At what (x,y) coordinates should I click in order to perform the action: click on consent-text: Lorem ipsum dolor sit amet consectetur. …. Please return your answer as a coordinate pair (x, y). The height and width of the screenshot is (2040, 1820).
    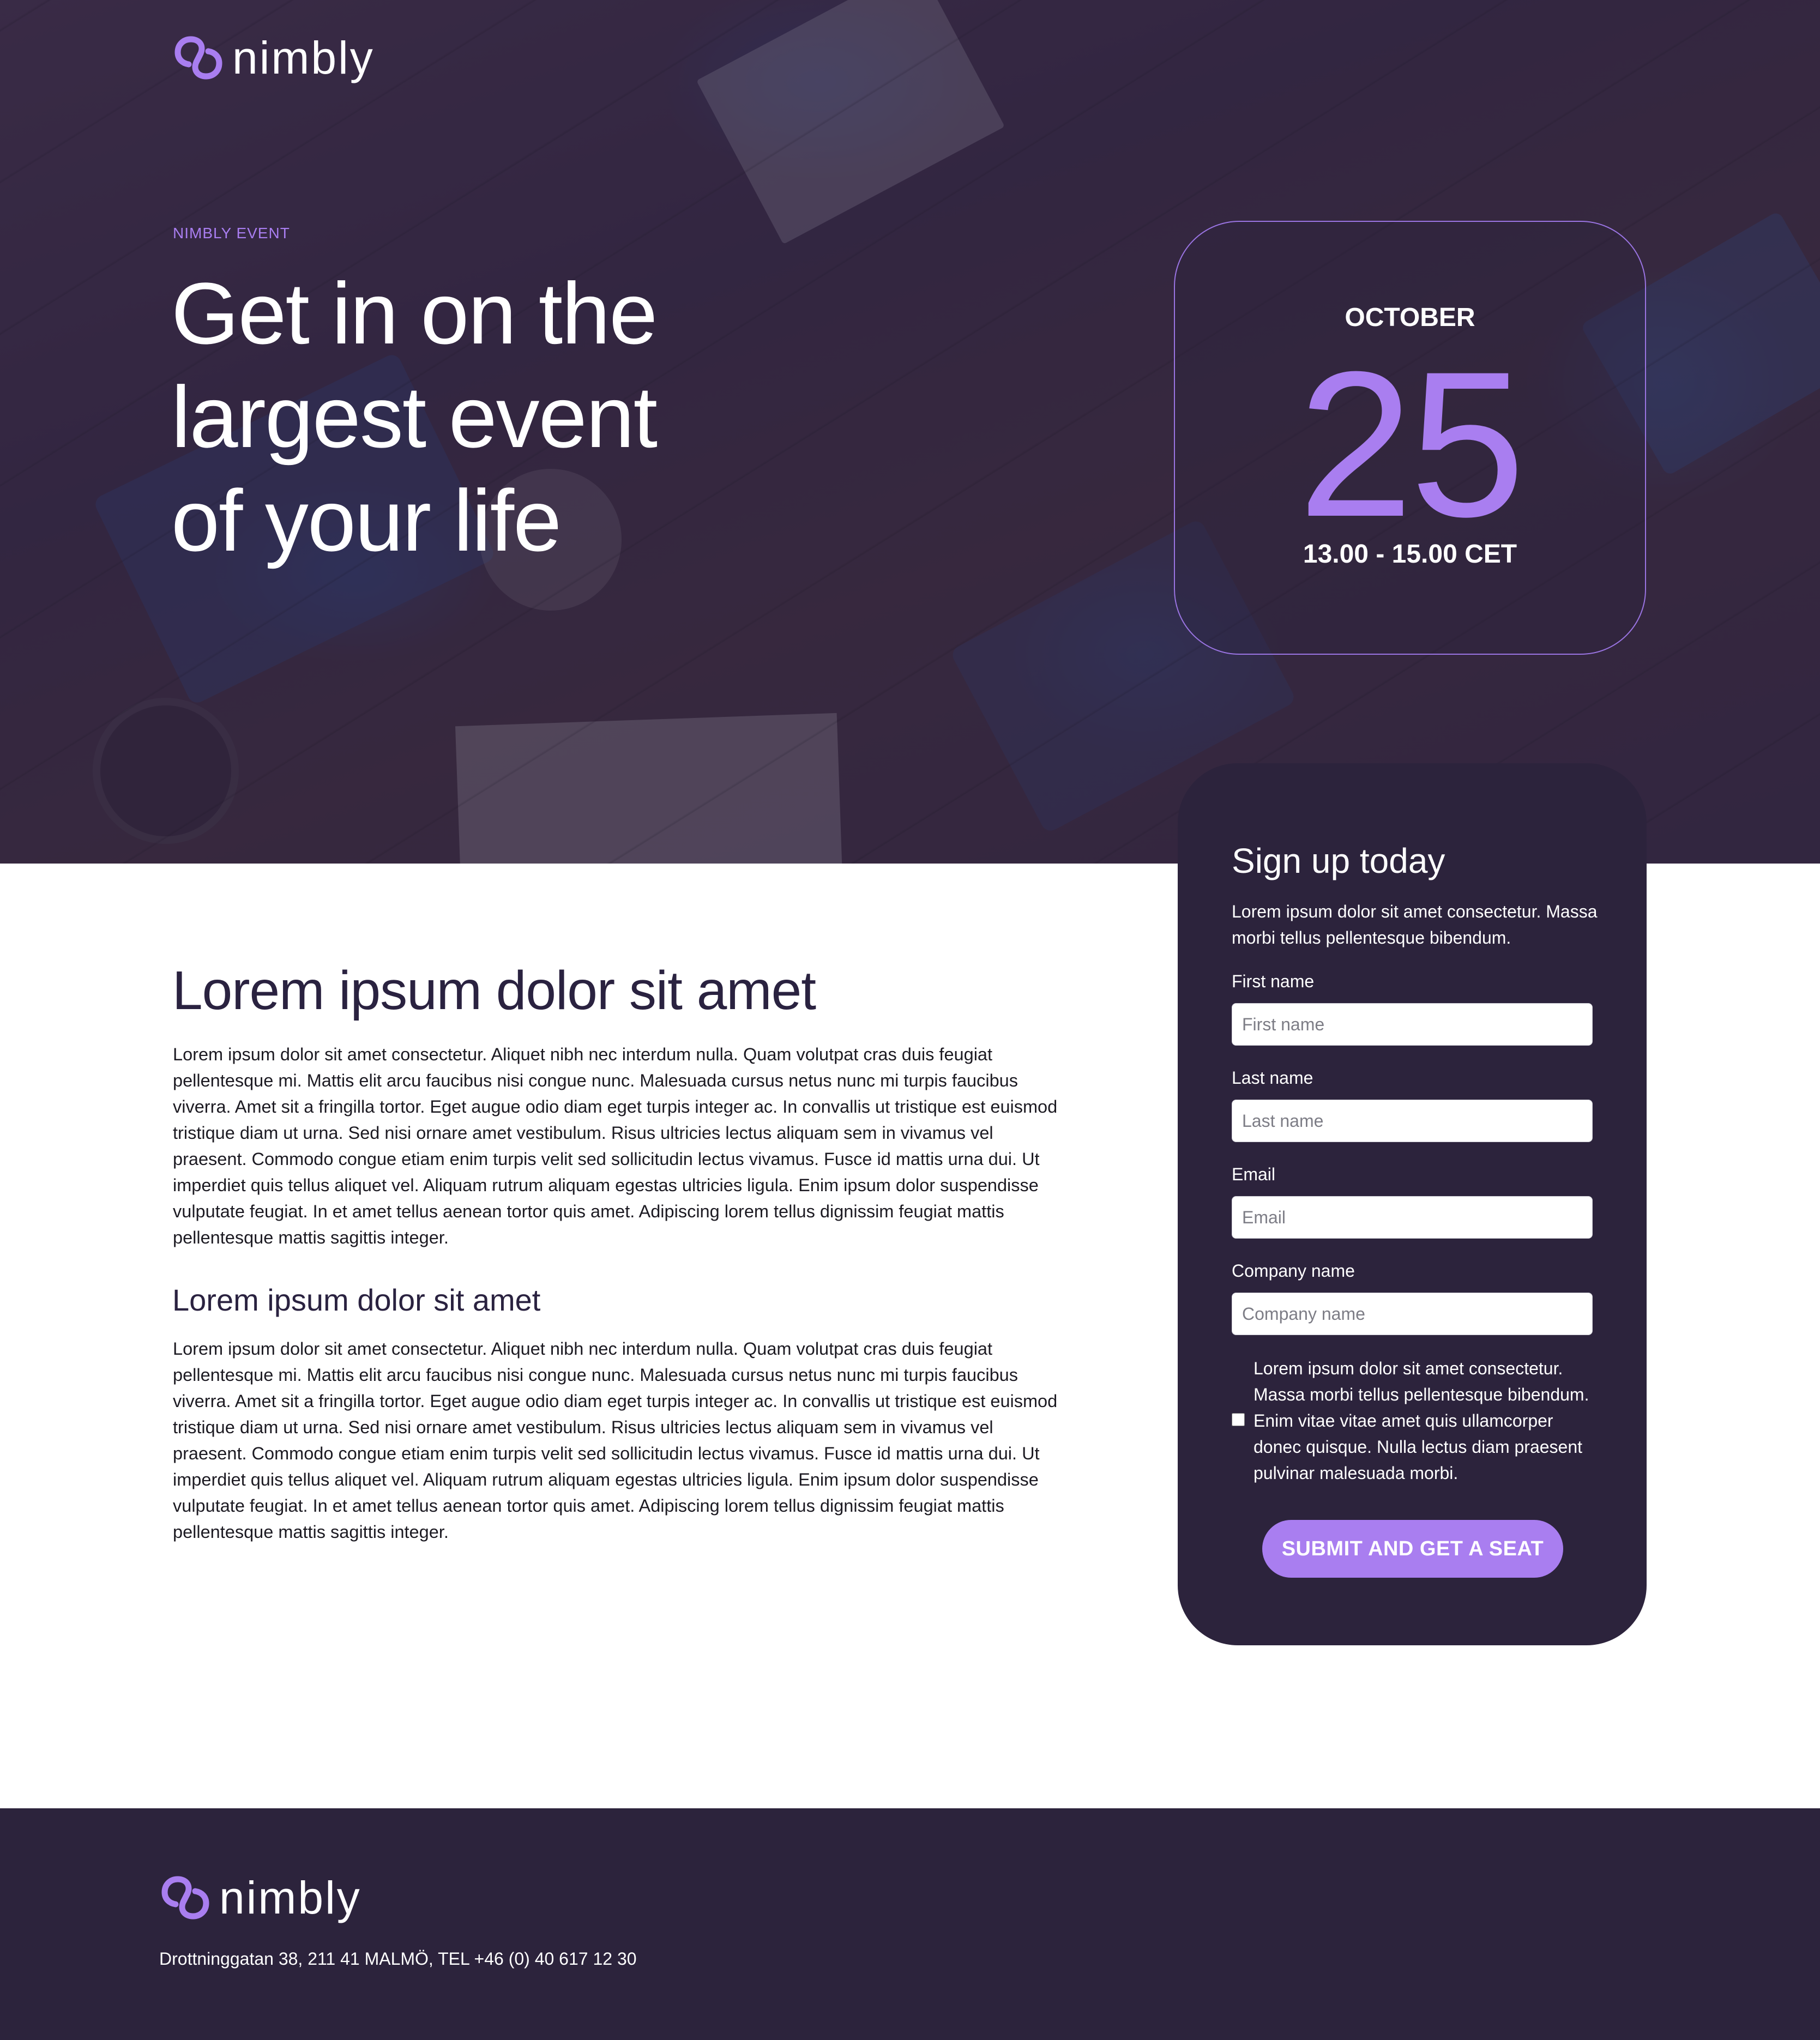
    Looking at the image, I should click on (1421, 1421).